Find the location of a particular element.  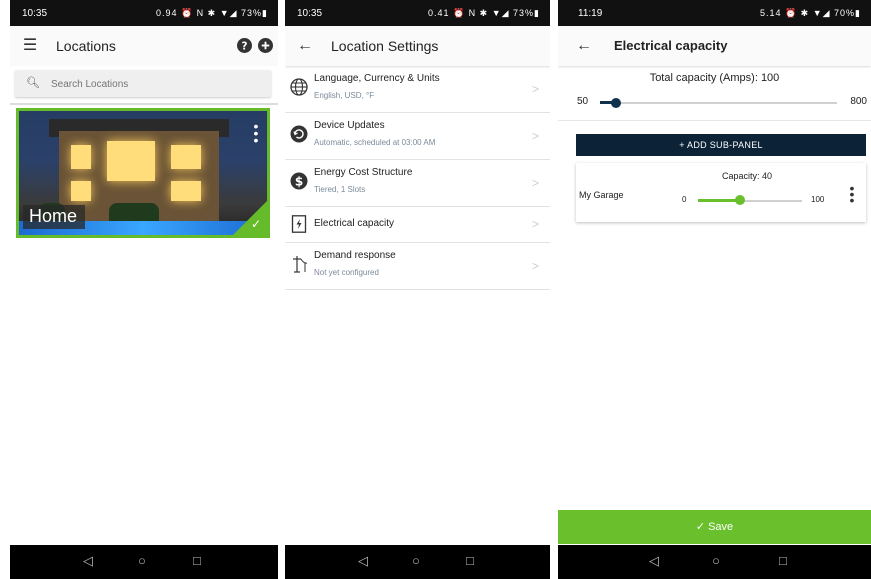

search-icon: 🔍︎ is located at coordinates (33, 83).